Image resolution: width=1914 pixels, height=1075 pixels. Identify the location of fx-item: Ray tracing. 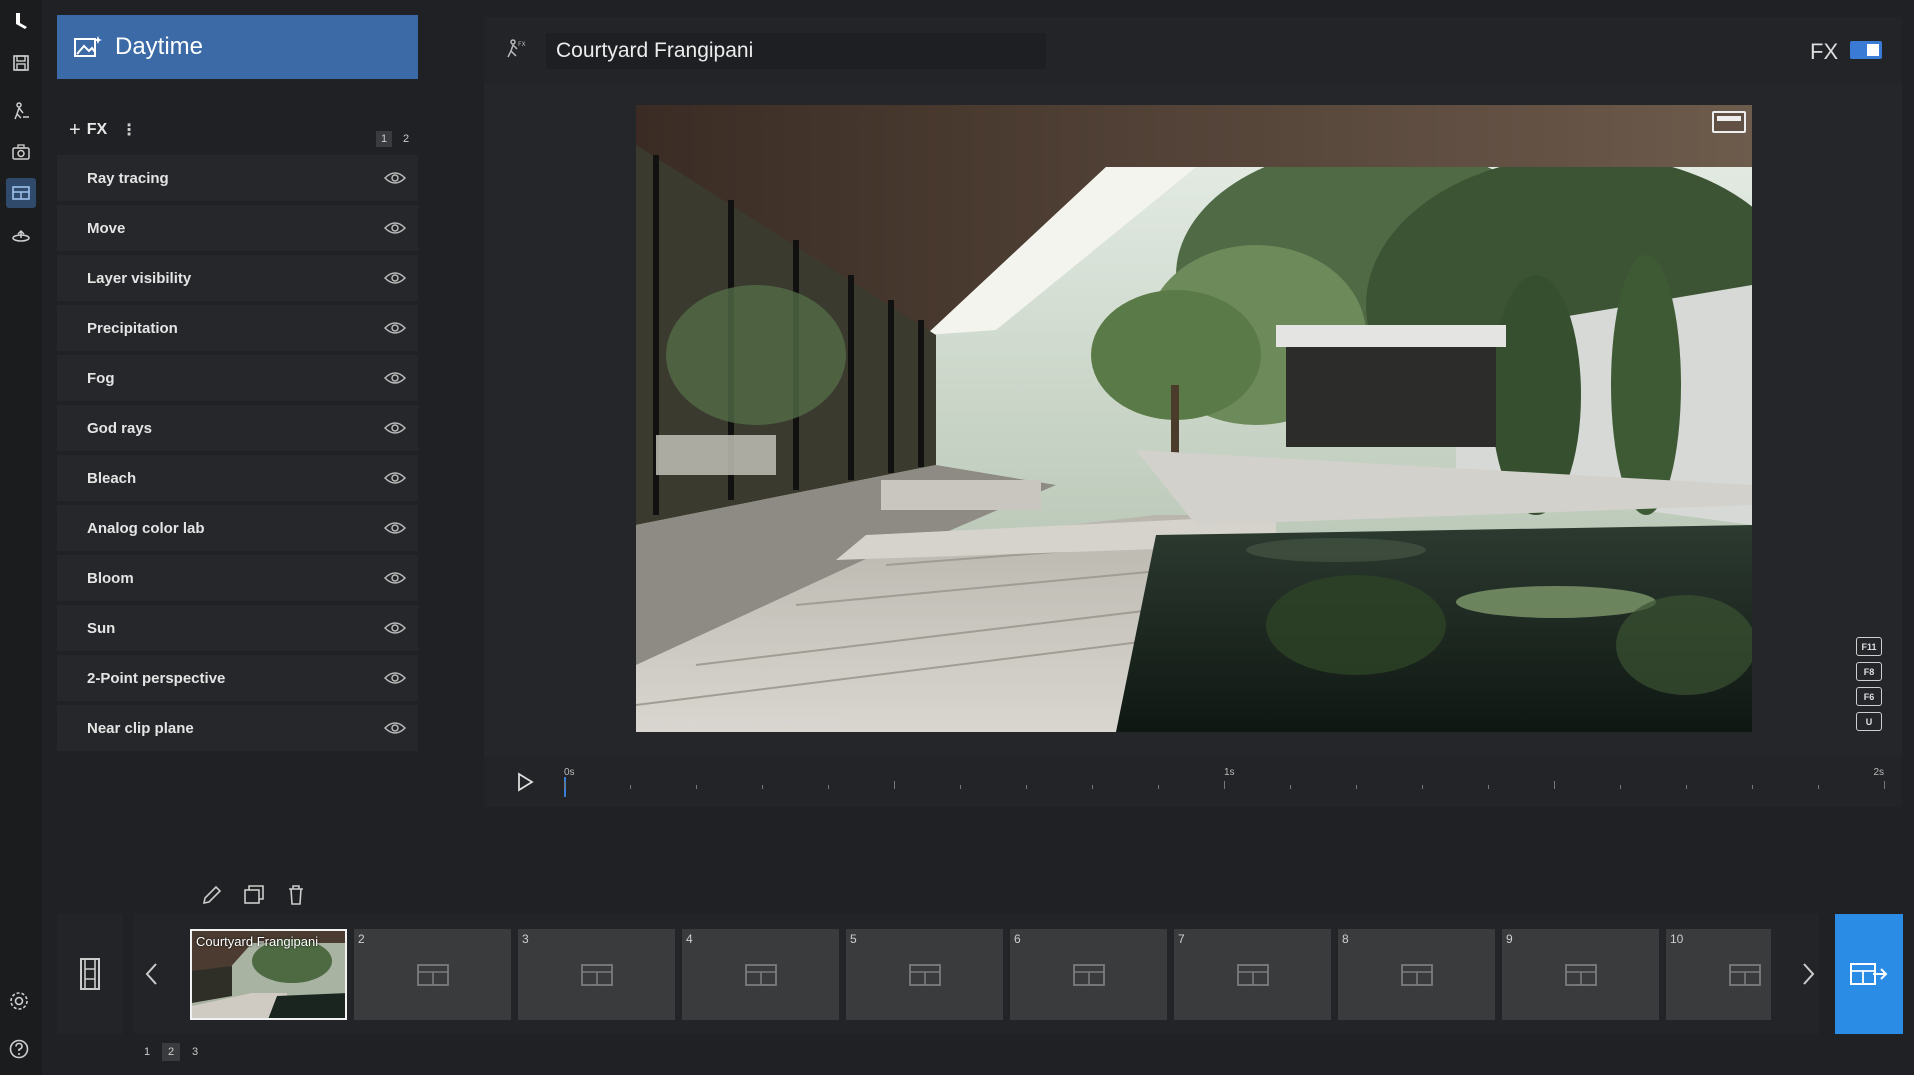
(237, 178).